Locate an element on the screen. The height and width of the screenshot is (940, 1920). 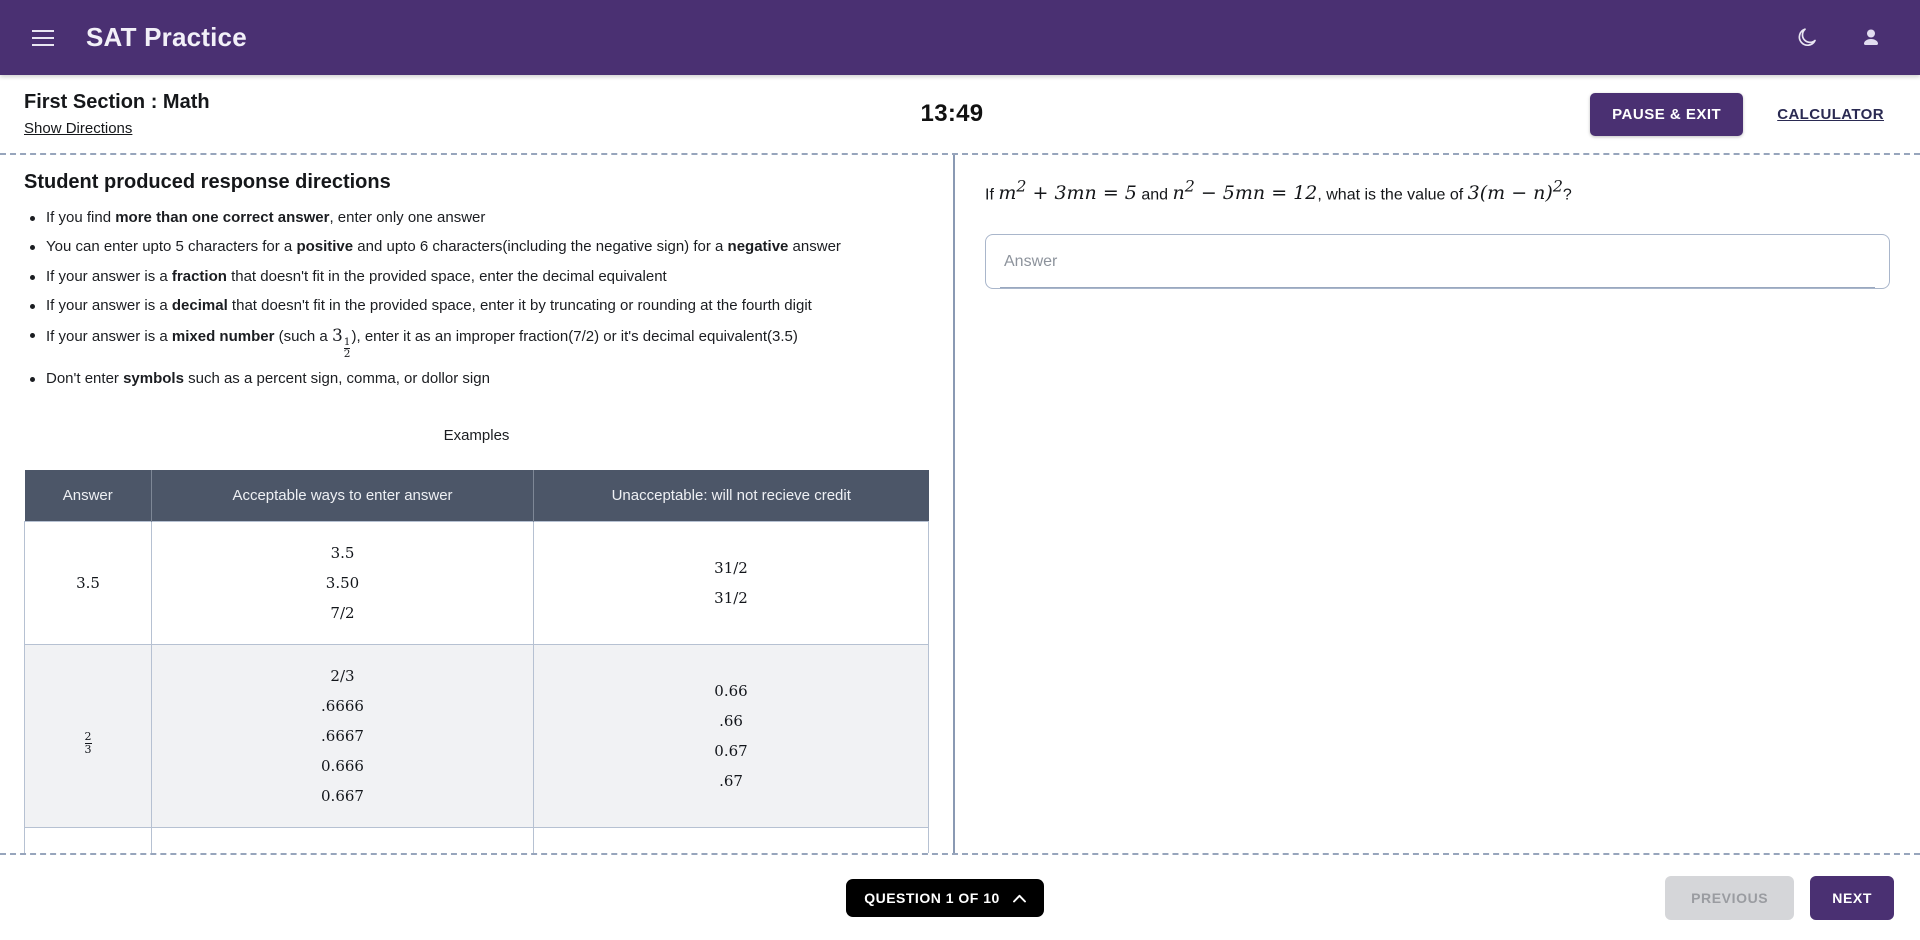
acceptable-value: 3.5 is located at coordinates (342, 553).